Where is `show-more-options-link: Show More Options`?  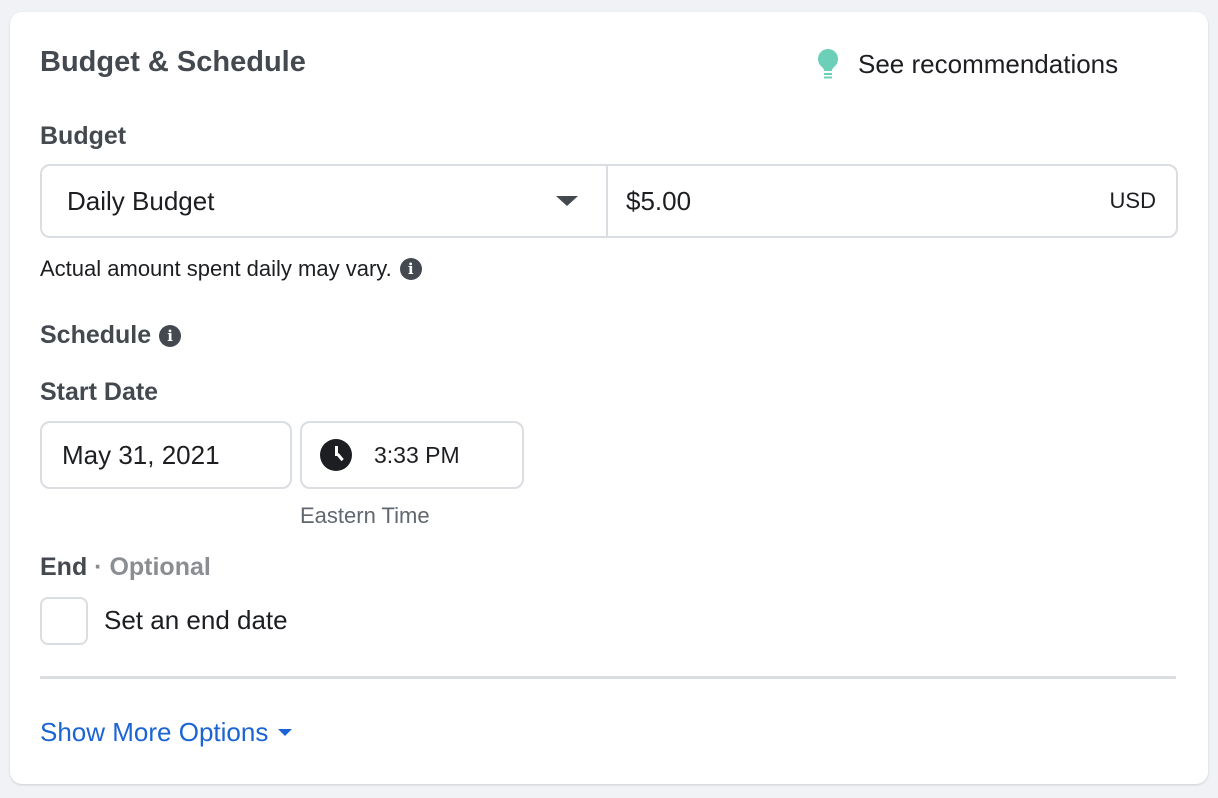 show-more-options-link: Show More Options is located at coordinates (166, 732).